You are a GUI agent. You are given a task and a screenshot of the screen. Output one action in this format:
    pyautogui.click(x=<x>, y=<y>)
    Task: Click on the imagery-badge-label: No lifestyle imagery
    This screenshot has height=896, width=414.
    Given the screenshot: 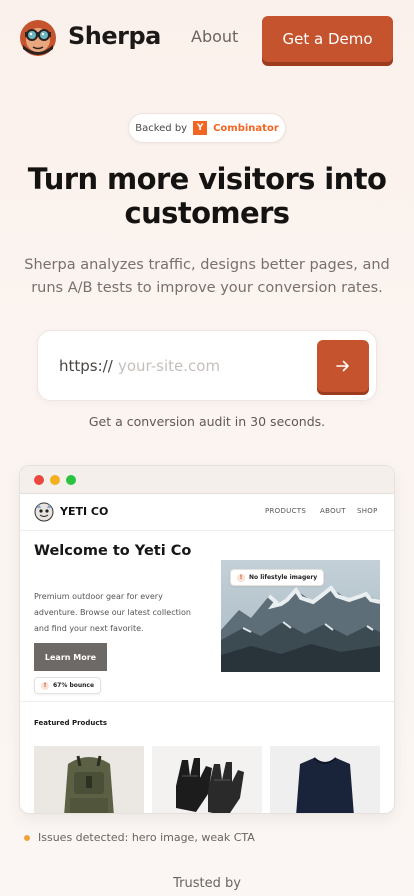 What is the action you would take?
    pyautogui.click(x=283, y=577)
    